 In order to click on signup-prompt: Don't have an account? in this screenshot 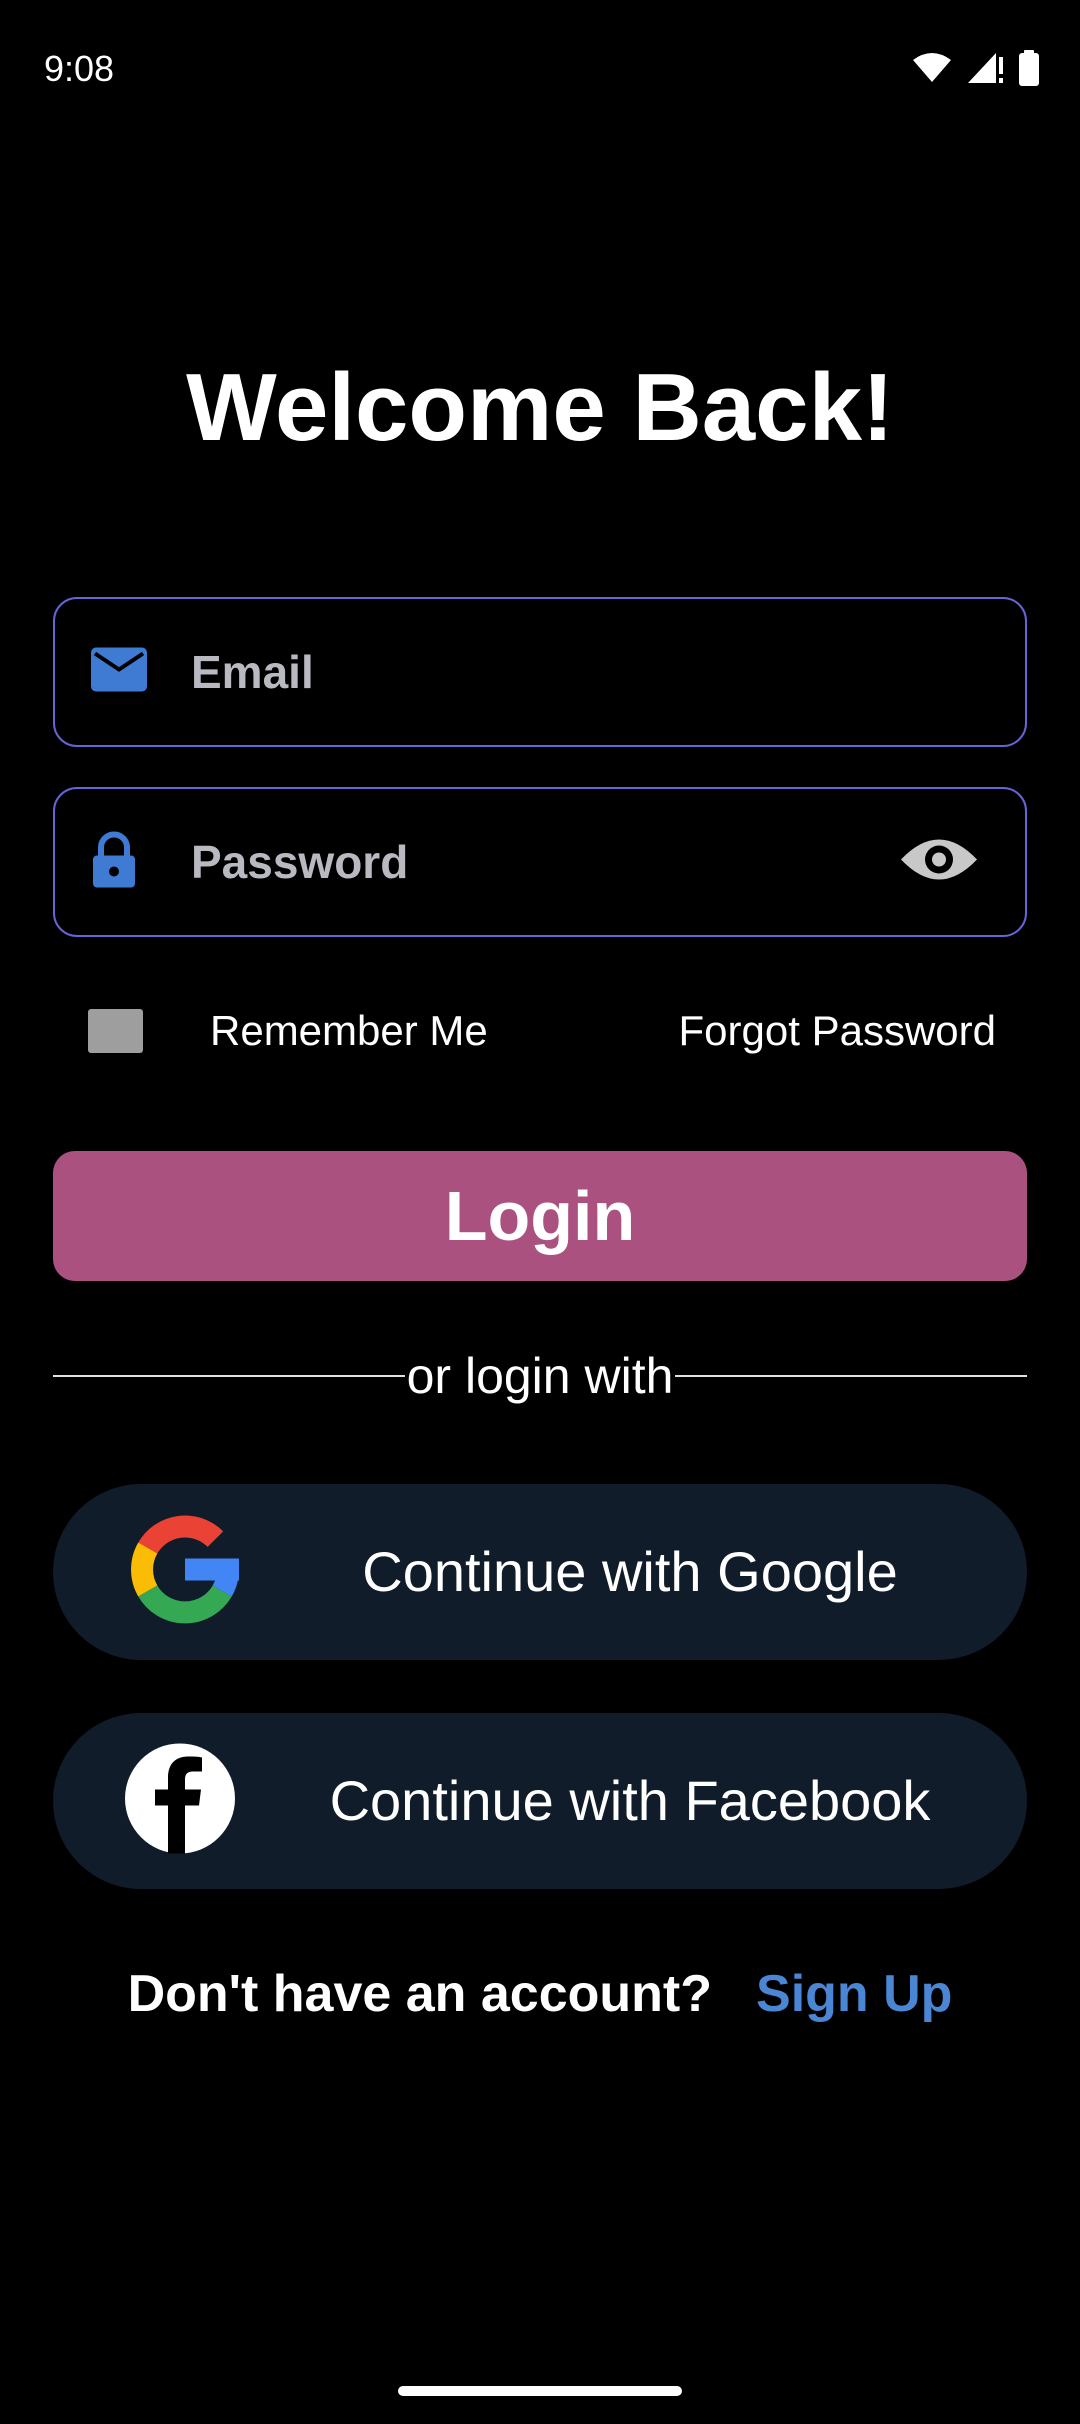, I will do `click(420, 1994)`.